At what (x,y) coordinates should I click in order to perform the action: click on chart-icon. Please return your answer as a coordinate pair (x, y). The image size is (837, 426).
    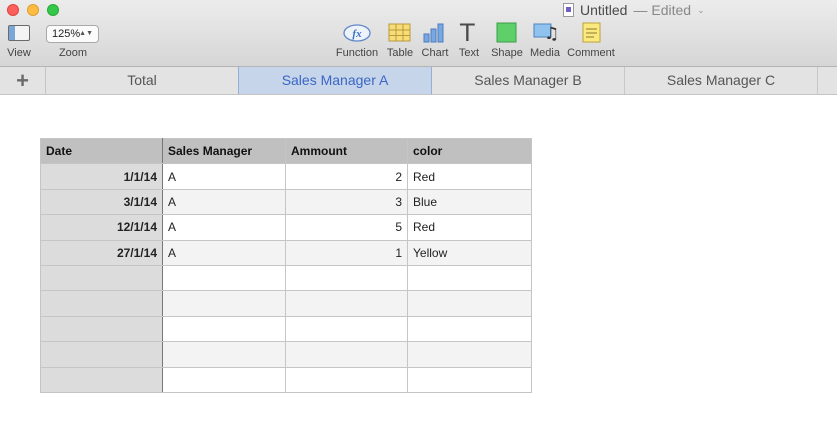
    Looking at the image, I should click on (433, 33).